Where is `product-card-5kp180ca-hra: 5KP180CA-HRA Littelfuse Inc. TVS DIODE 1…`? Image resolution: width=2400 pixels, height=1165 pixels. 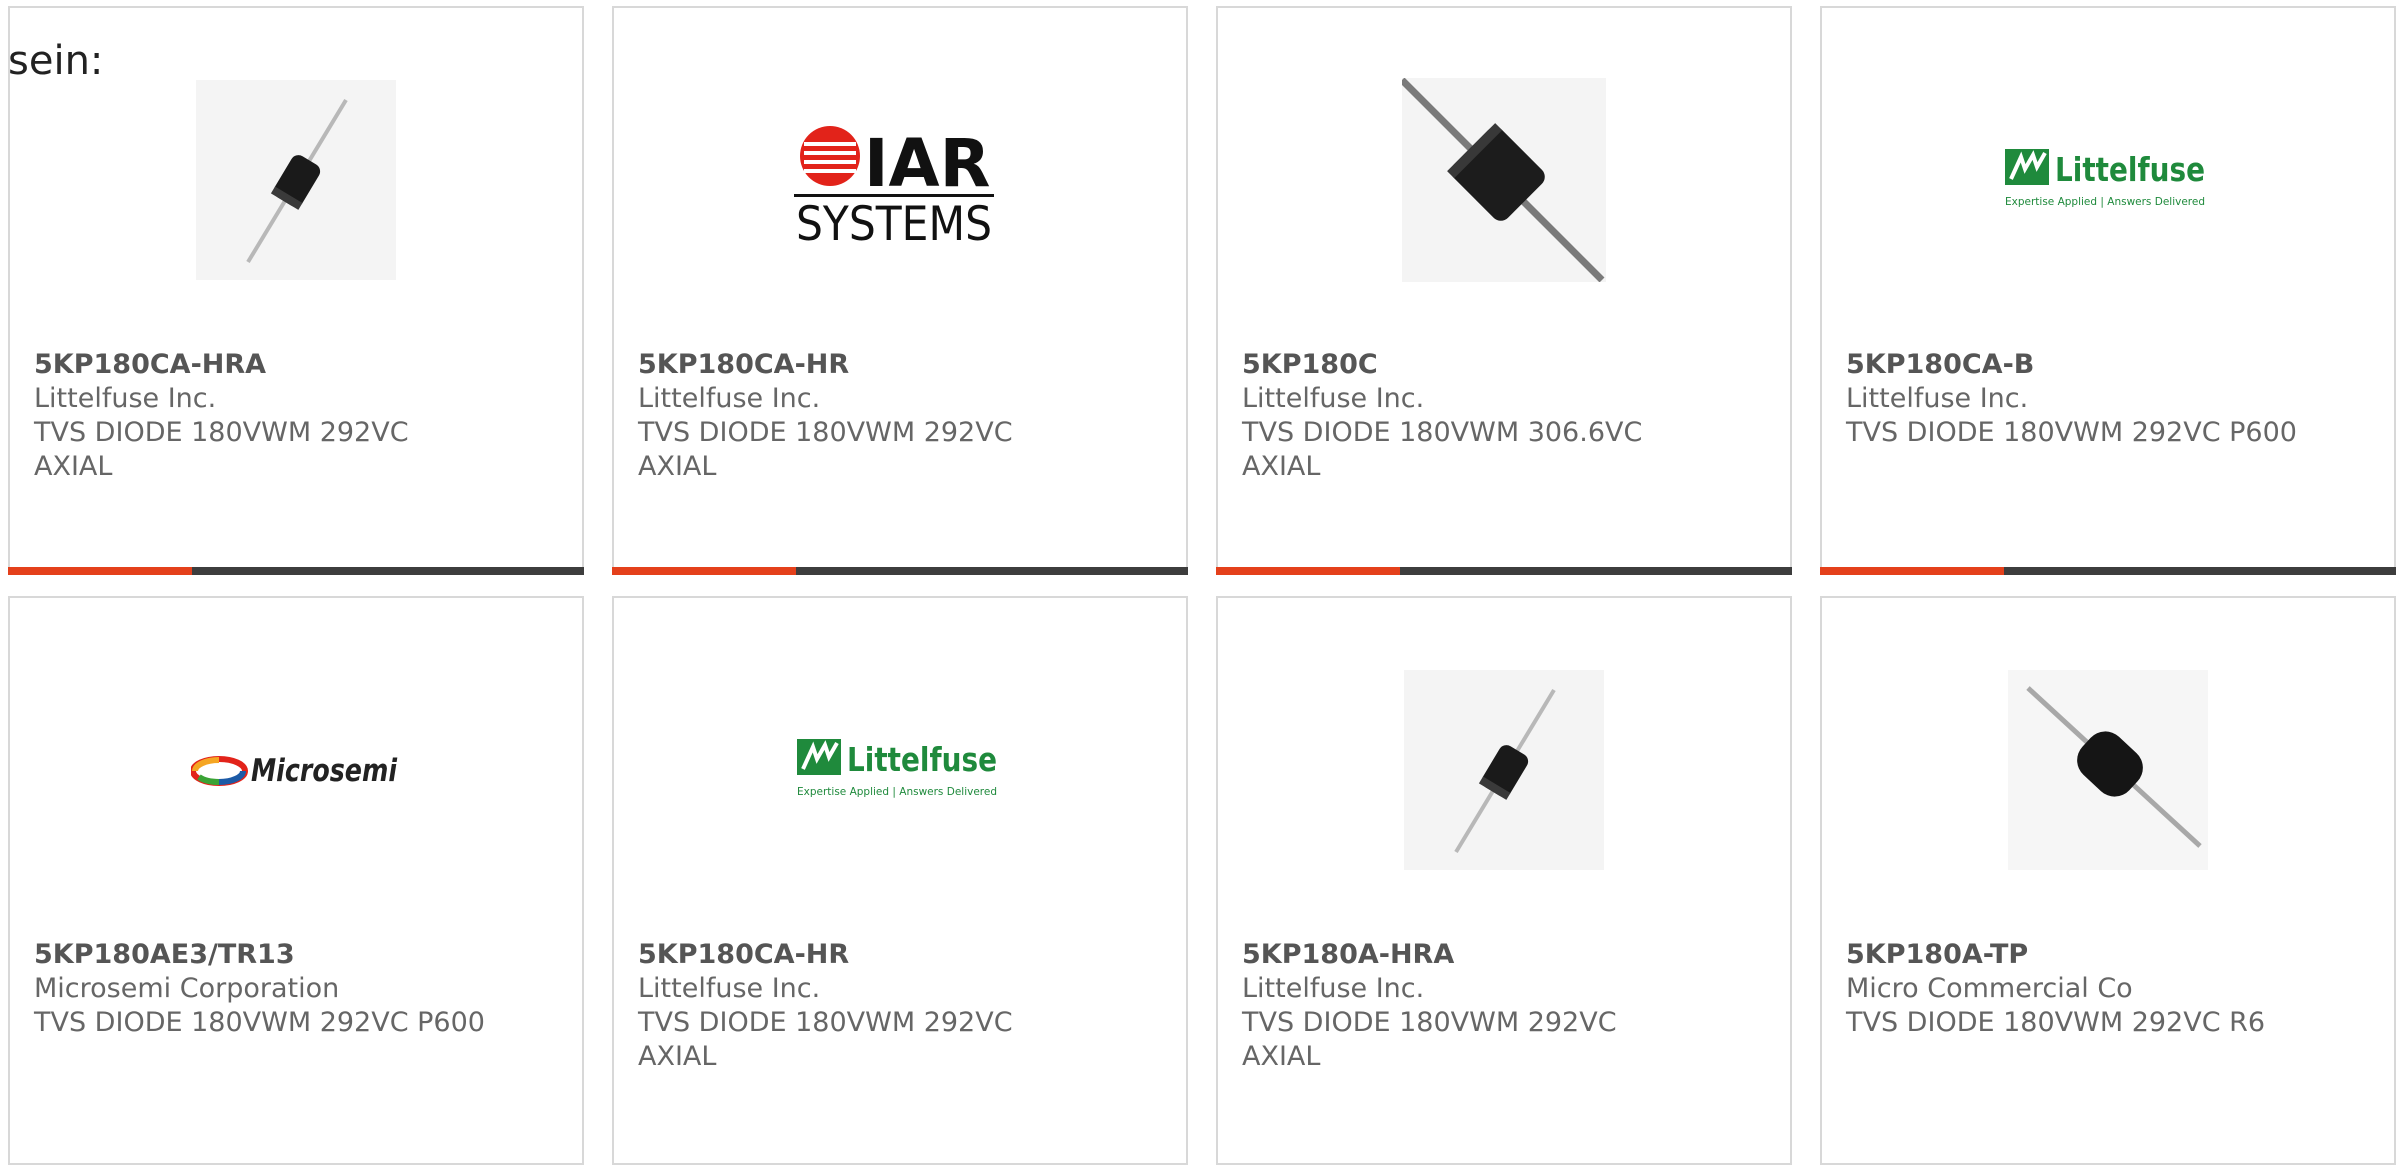
product-card-5kp180ca-hra: 5KP180CA-HRA Littelfuse Inc. TVS DIODE 1… is located at coordinates (296, 290).